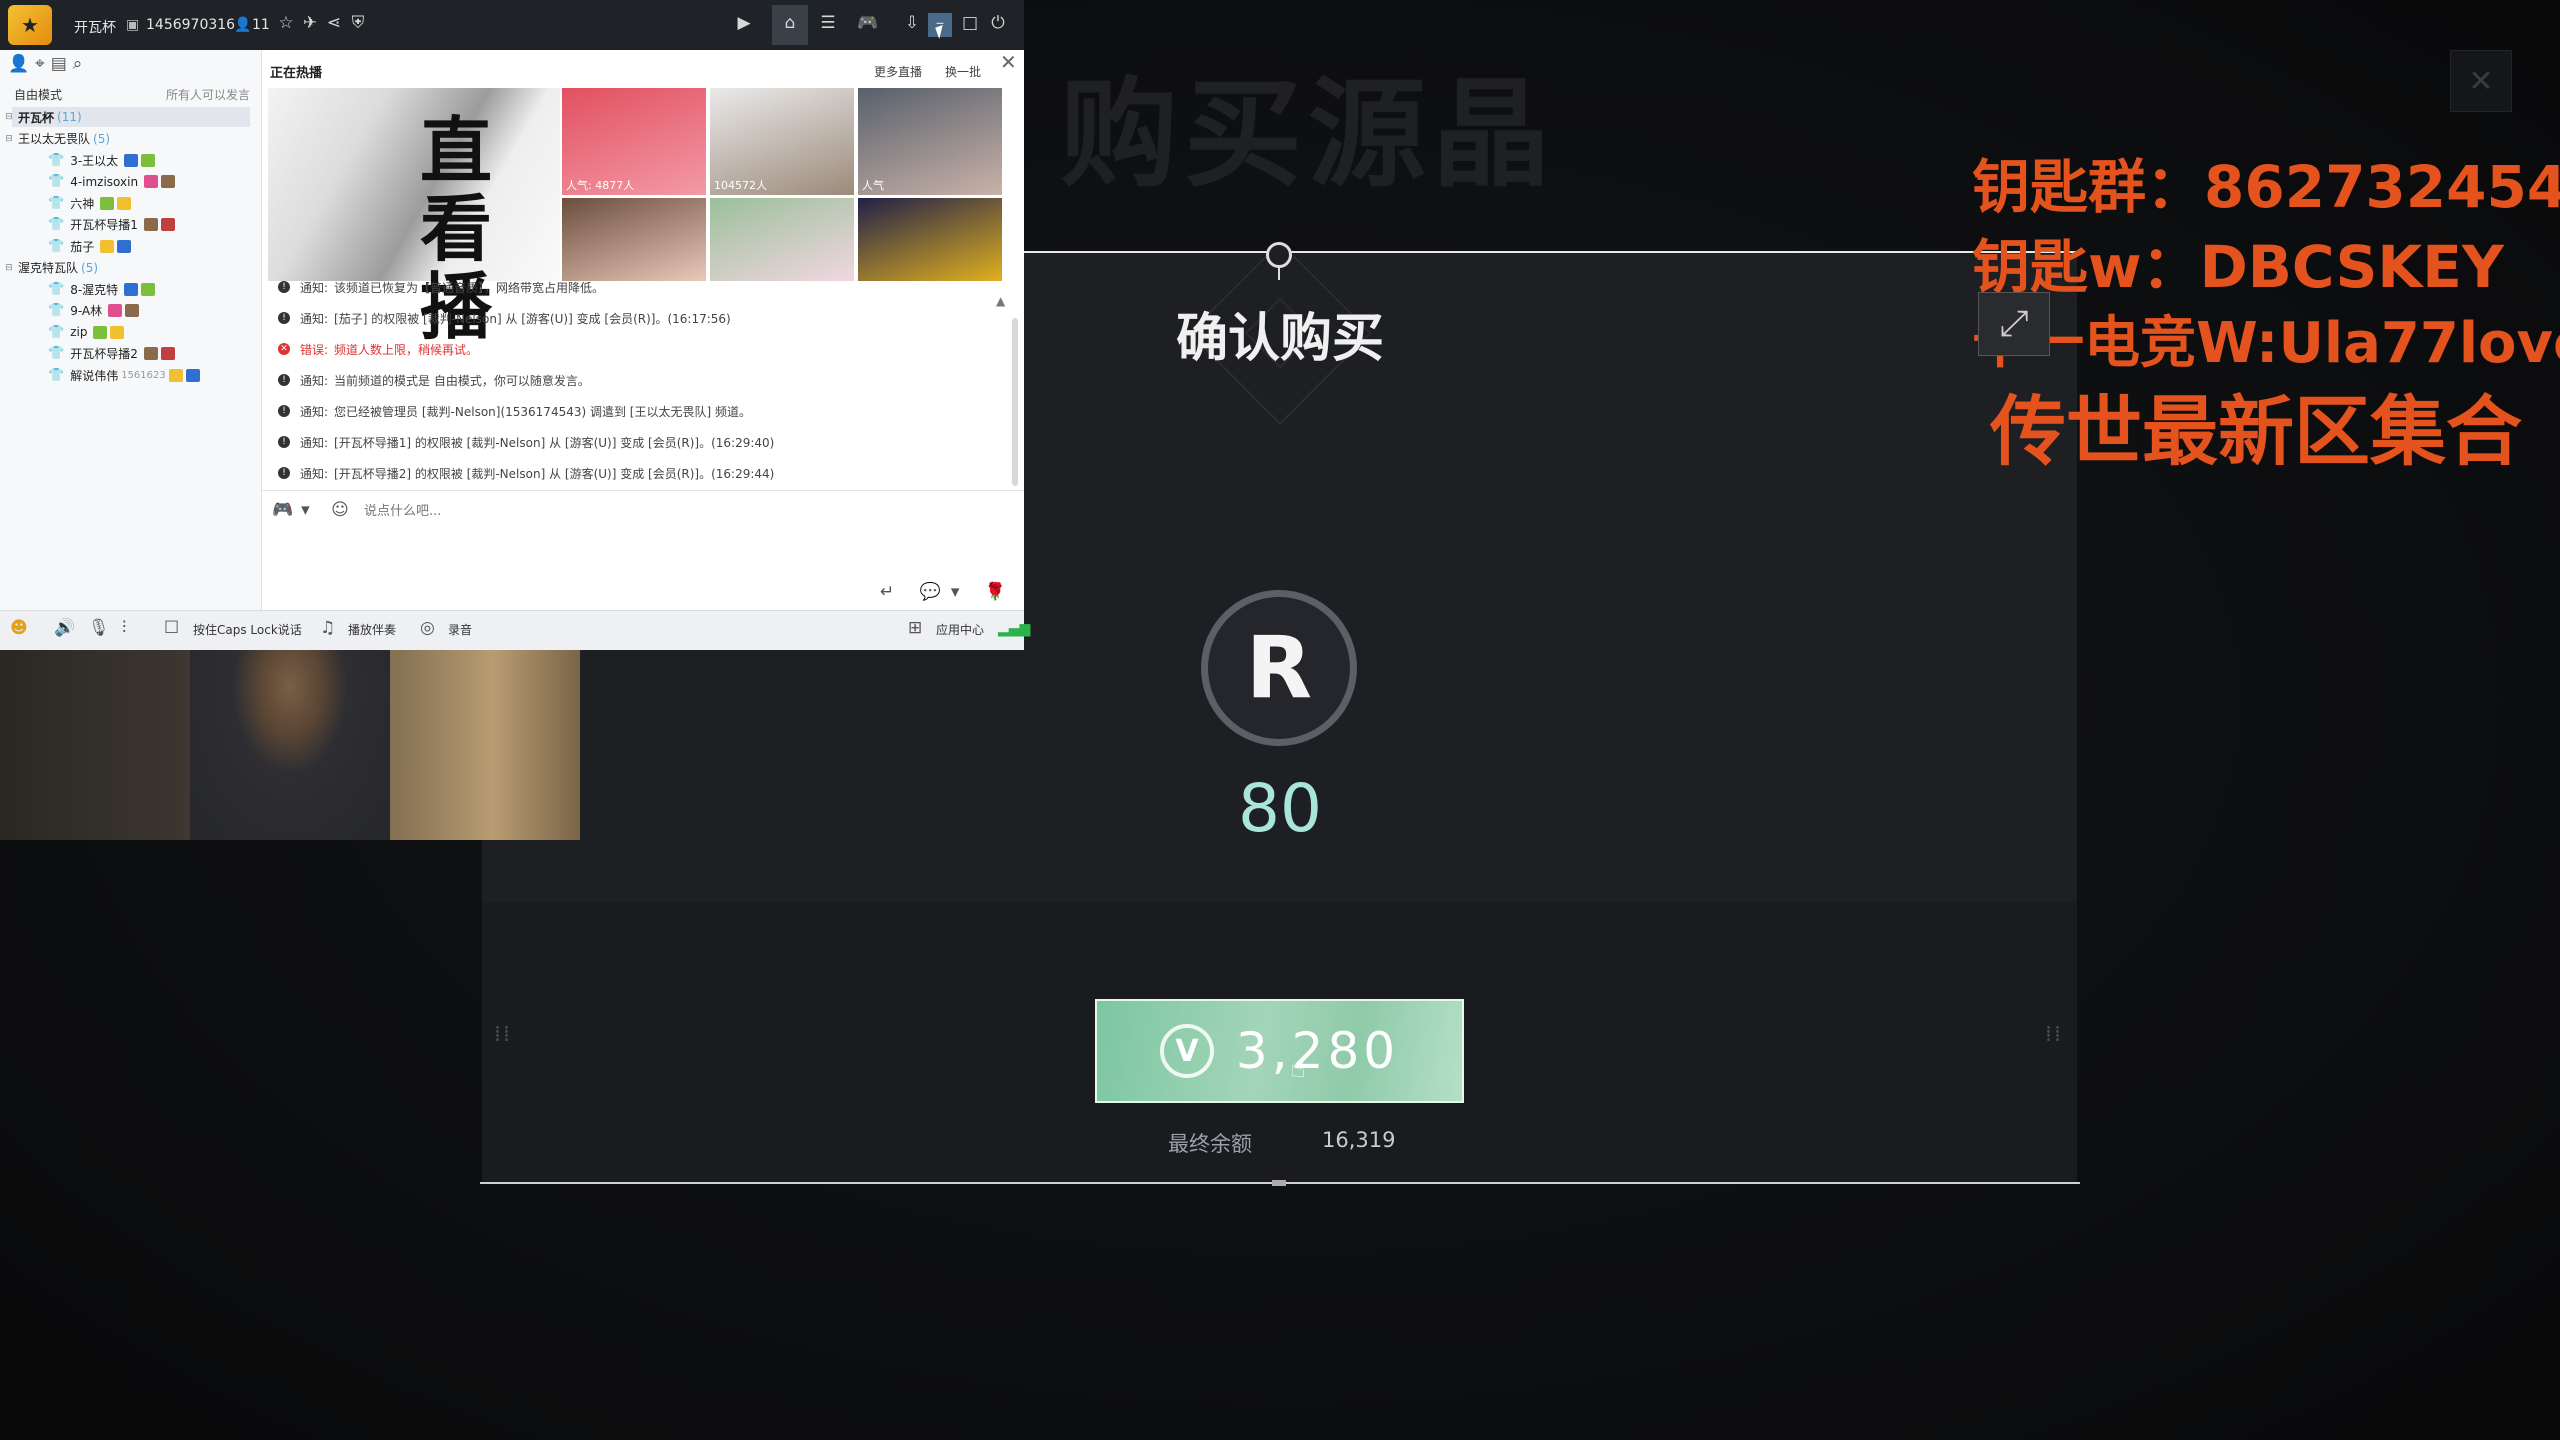 The width and height of the screenshot is (2560, 1440). I want to click on tree-user: 👕 茄子, so click(131, 246).